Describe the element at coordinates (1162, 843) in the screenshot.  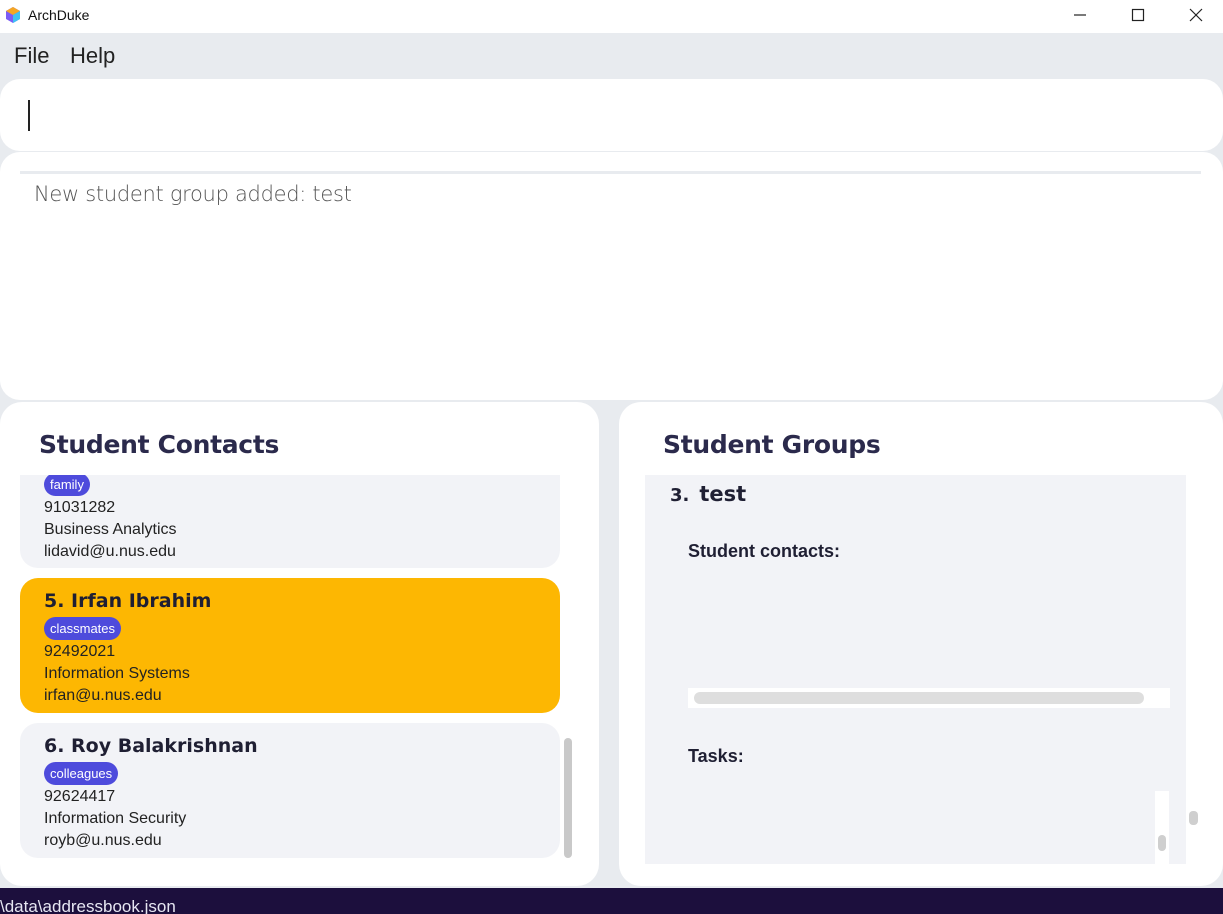
I see `vscroll-thumb` at that location.